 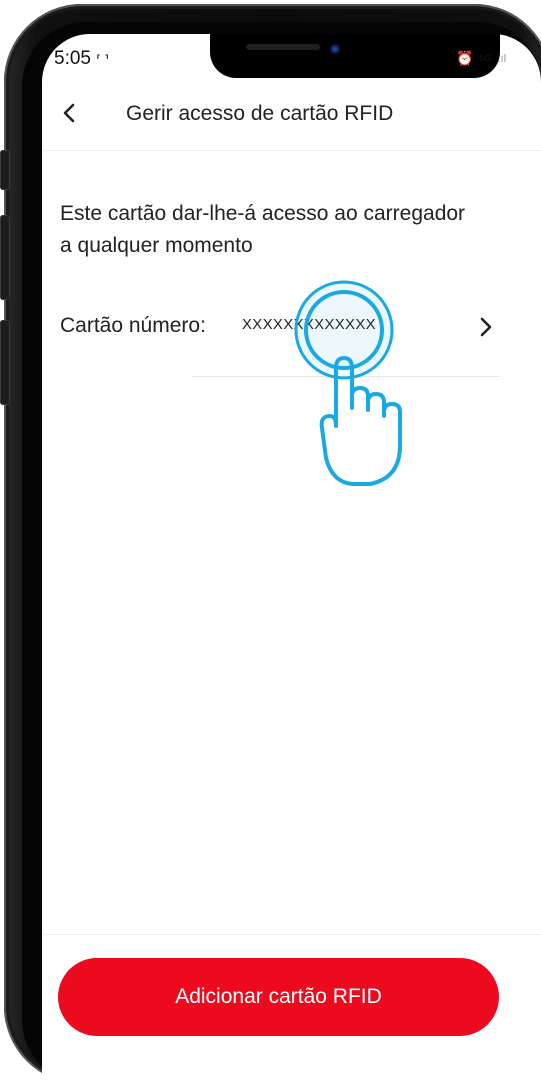 I want to click on network-icon: 5G, so click(x=485, y=58).